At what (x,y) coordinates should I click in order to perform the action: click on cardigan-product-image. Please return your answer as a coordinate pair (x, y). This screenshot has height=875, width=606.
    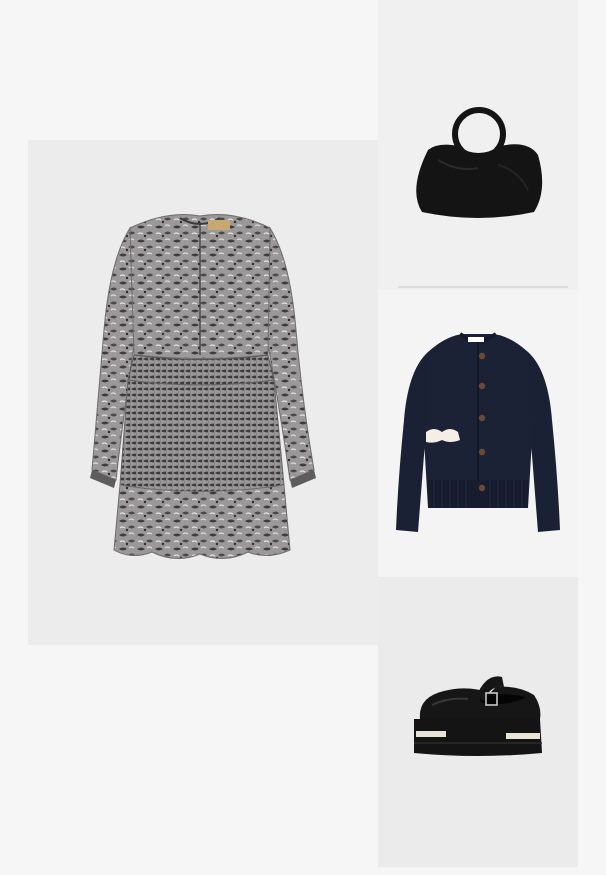
    Looking at the image, I should click on (478, 433).